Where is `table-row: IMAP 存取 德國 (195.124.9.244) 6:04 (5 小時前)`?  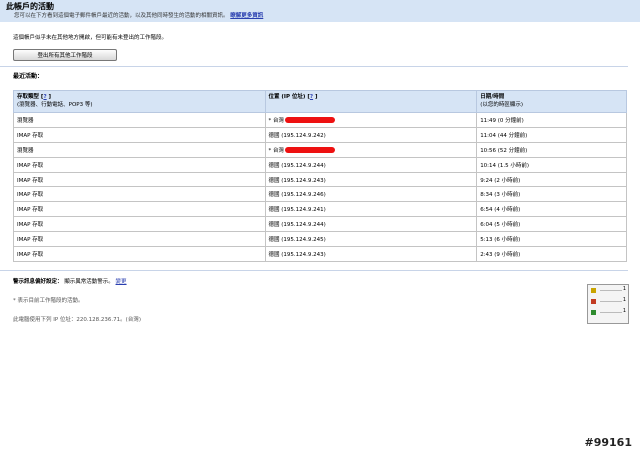 table-row: IMAP 存取 德國 (195.124.9.244) 6:04 (5 小時前) is located at coordinates (320, 224).